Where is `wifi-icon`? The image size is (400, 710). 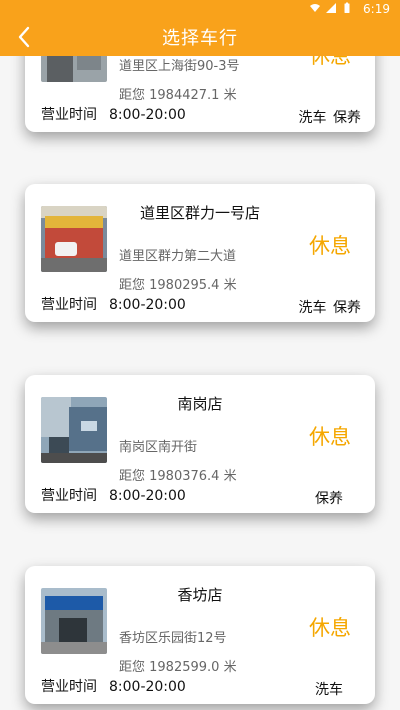
wifi-icon is located at coordinates (315, 9).